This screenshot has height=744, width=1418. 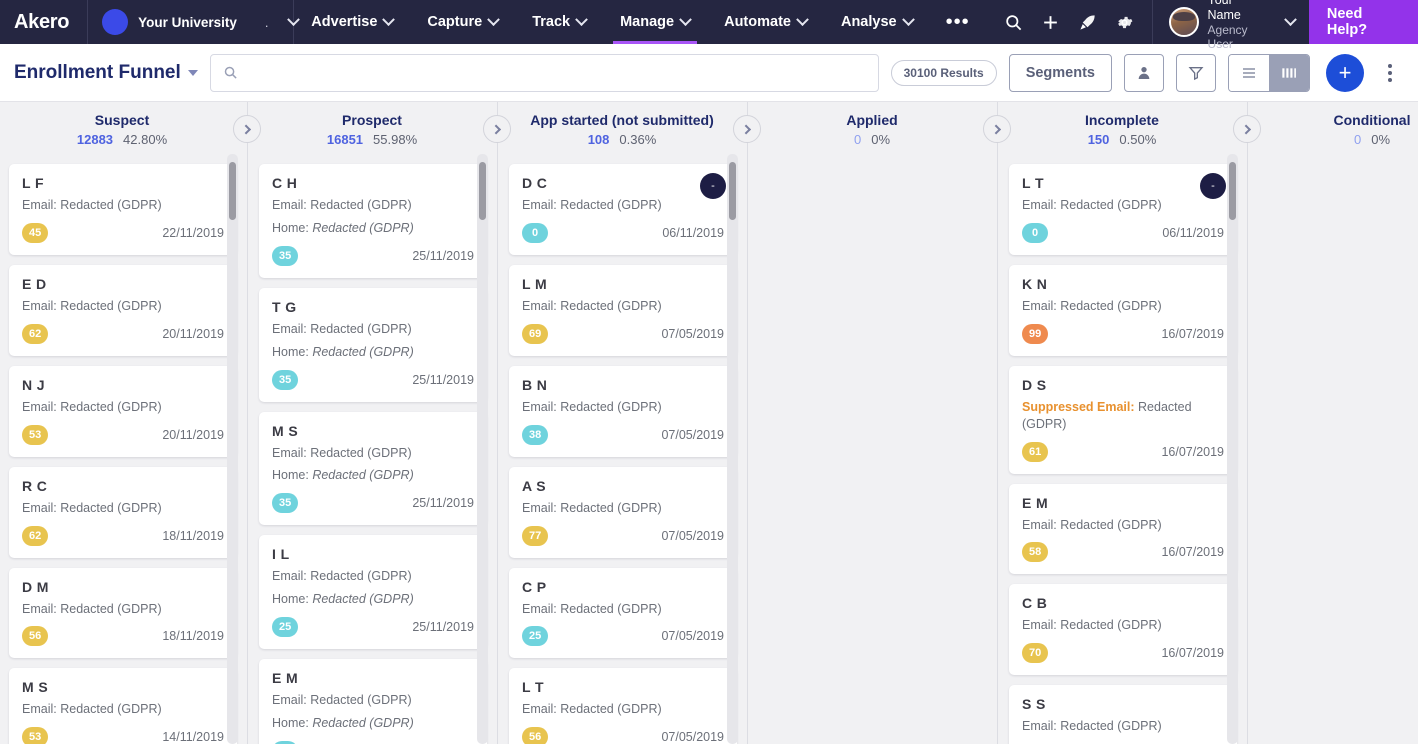 I want to click on contact-card: D C Email: Redacted (GDPR) 0 06/11/2019 -, so click(x=623, y=209).